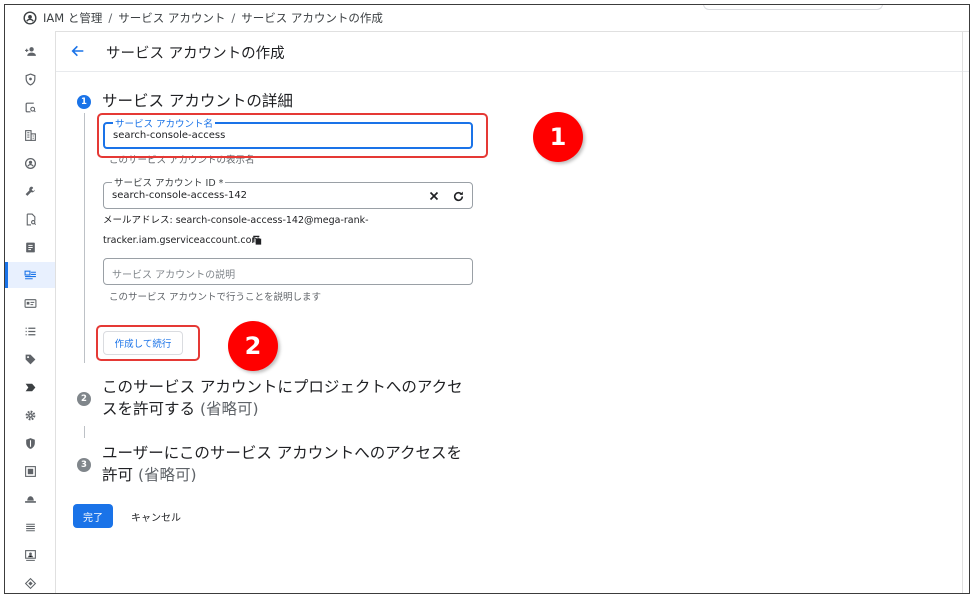 This screenshot has width=979, height=604. I want to click on sidebar-item-presentation, so click(30, 555).